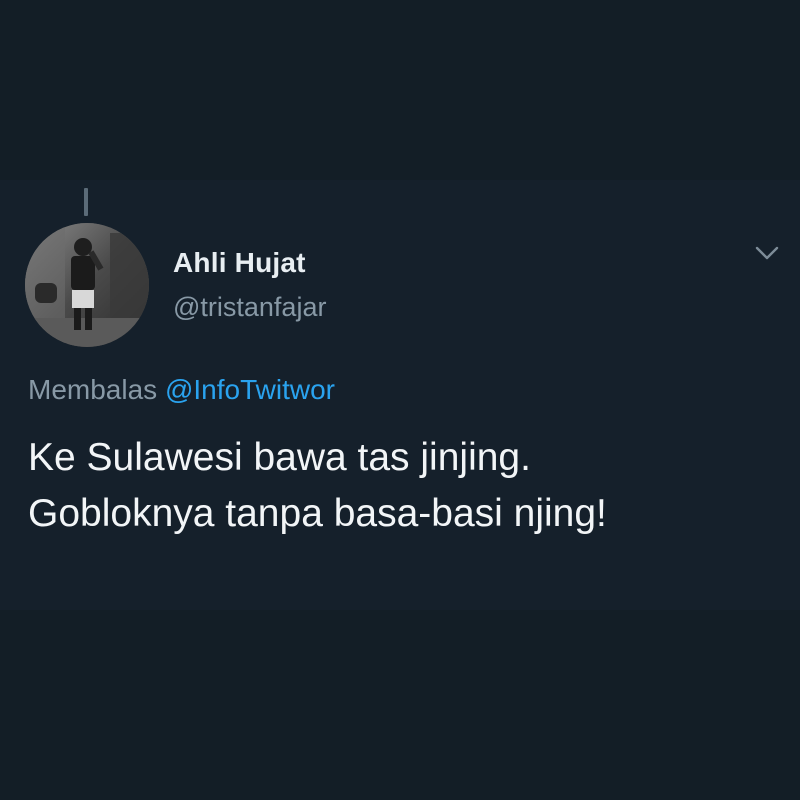  Describe the element at coordinates (86, 202) in the screenshot. I see `thread-connector-line` at that location.